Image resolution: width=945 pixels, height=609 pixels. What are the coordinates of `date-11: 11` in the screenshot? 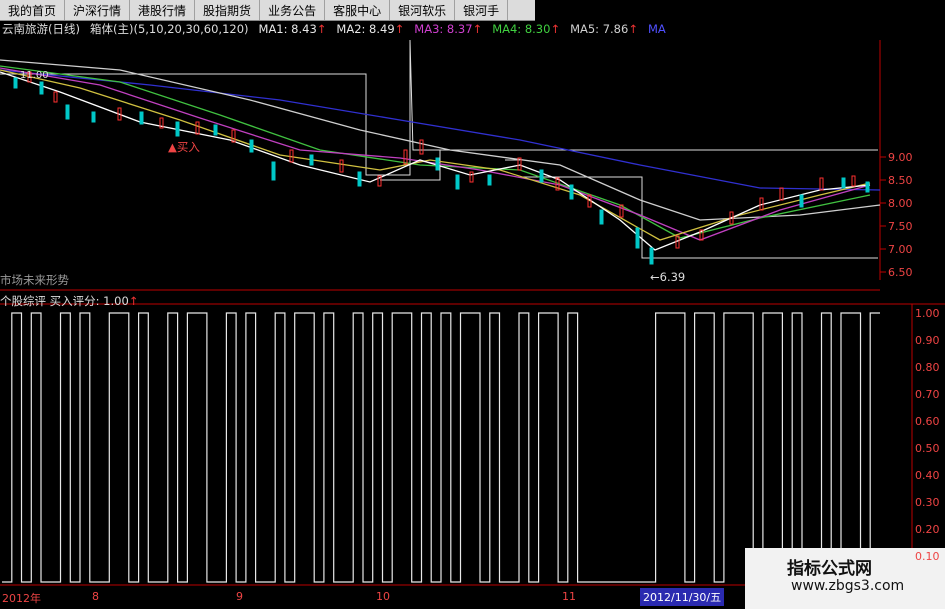 It's located at (569, 596).